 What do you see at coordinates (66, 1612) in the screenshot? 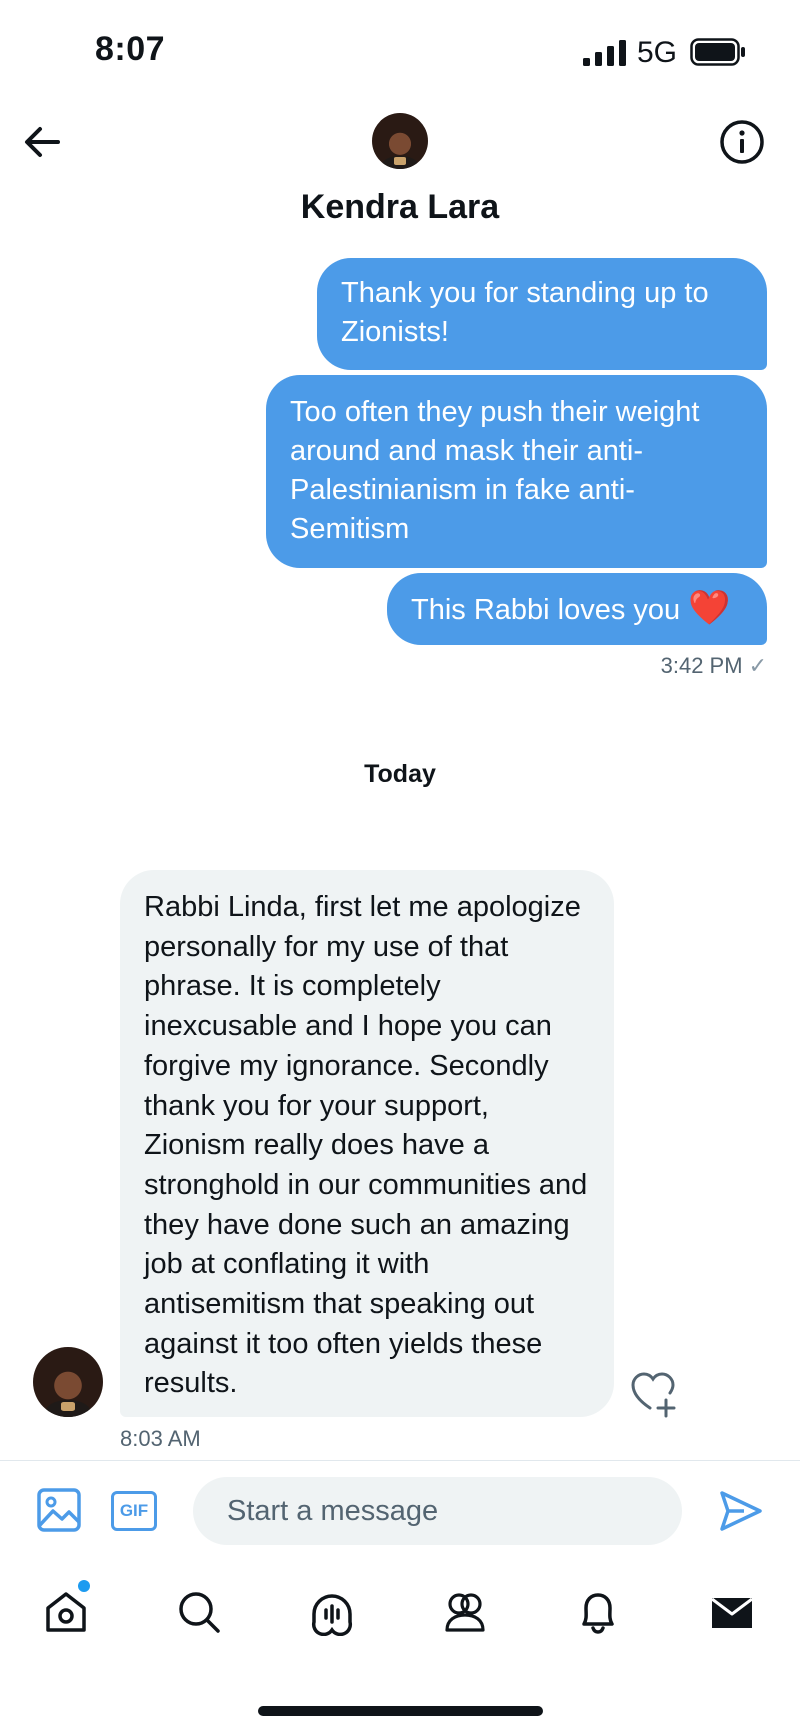
I see `home-icon` at bounding box center [66, 1612].